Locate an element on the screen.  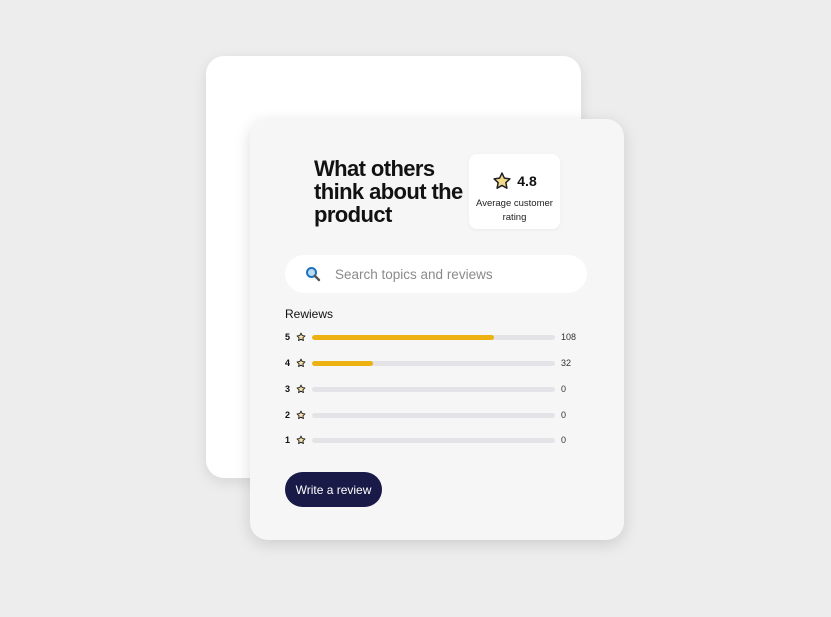
average-rating-value: 4.8 is located at coordinates (527, 181).